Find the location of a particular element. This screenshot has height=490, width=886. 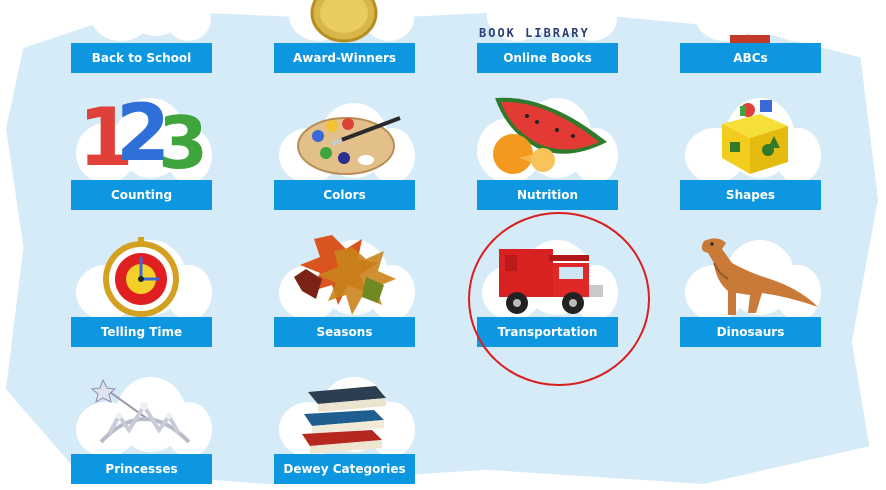

abc-blocks-icon is located at coordinates (750, 39).